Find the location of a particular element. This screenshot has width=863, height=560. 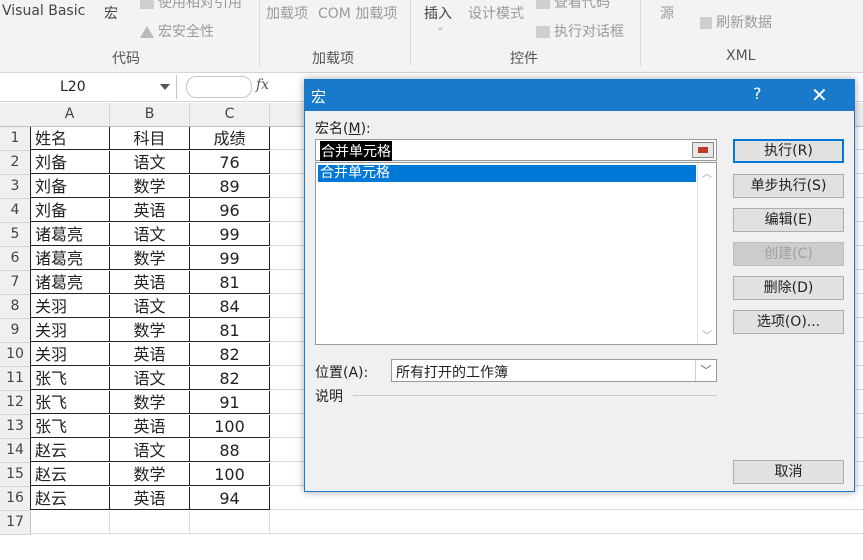

refresh-data-button: 刷新数据 is located at coordinates (736, 22).